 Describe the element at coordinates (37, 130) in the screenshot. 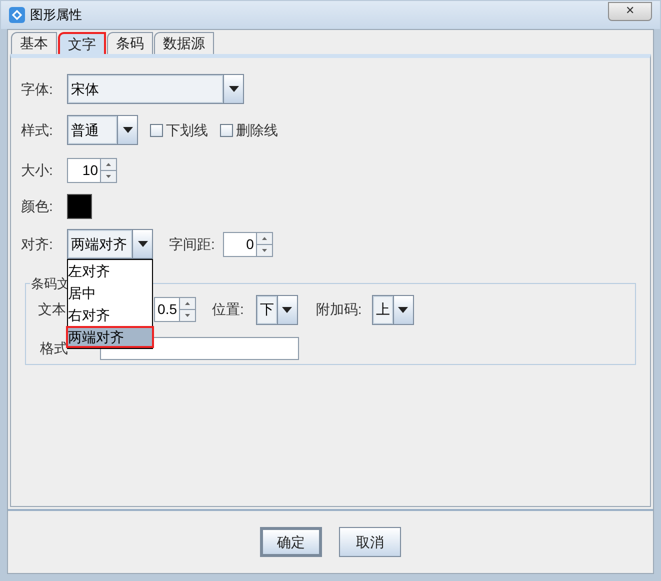

I see `field-label: 样式:` at that location.